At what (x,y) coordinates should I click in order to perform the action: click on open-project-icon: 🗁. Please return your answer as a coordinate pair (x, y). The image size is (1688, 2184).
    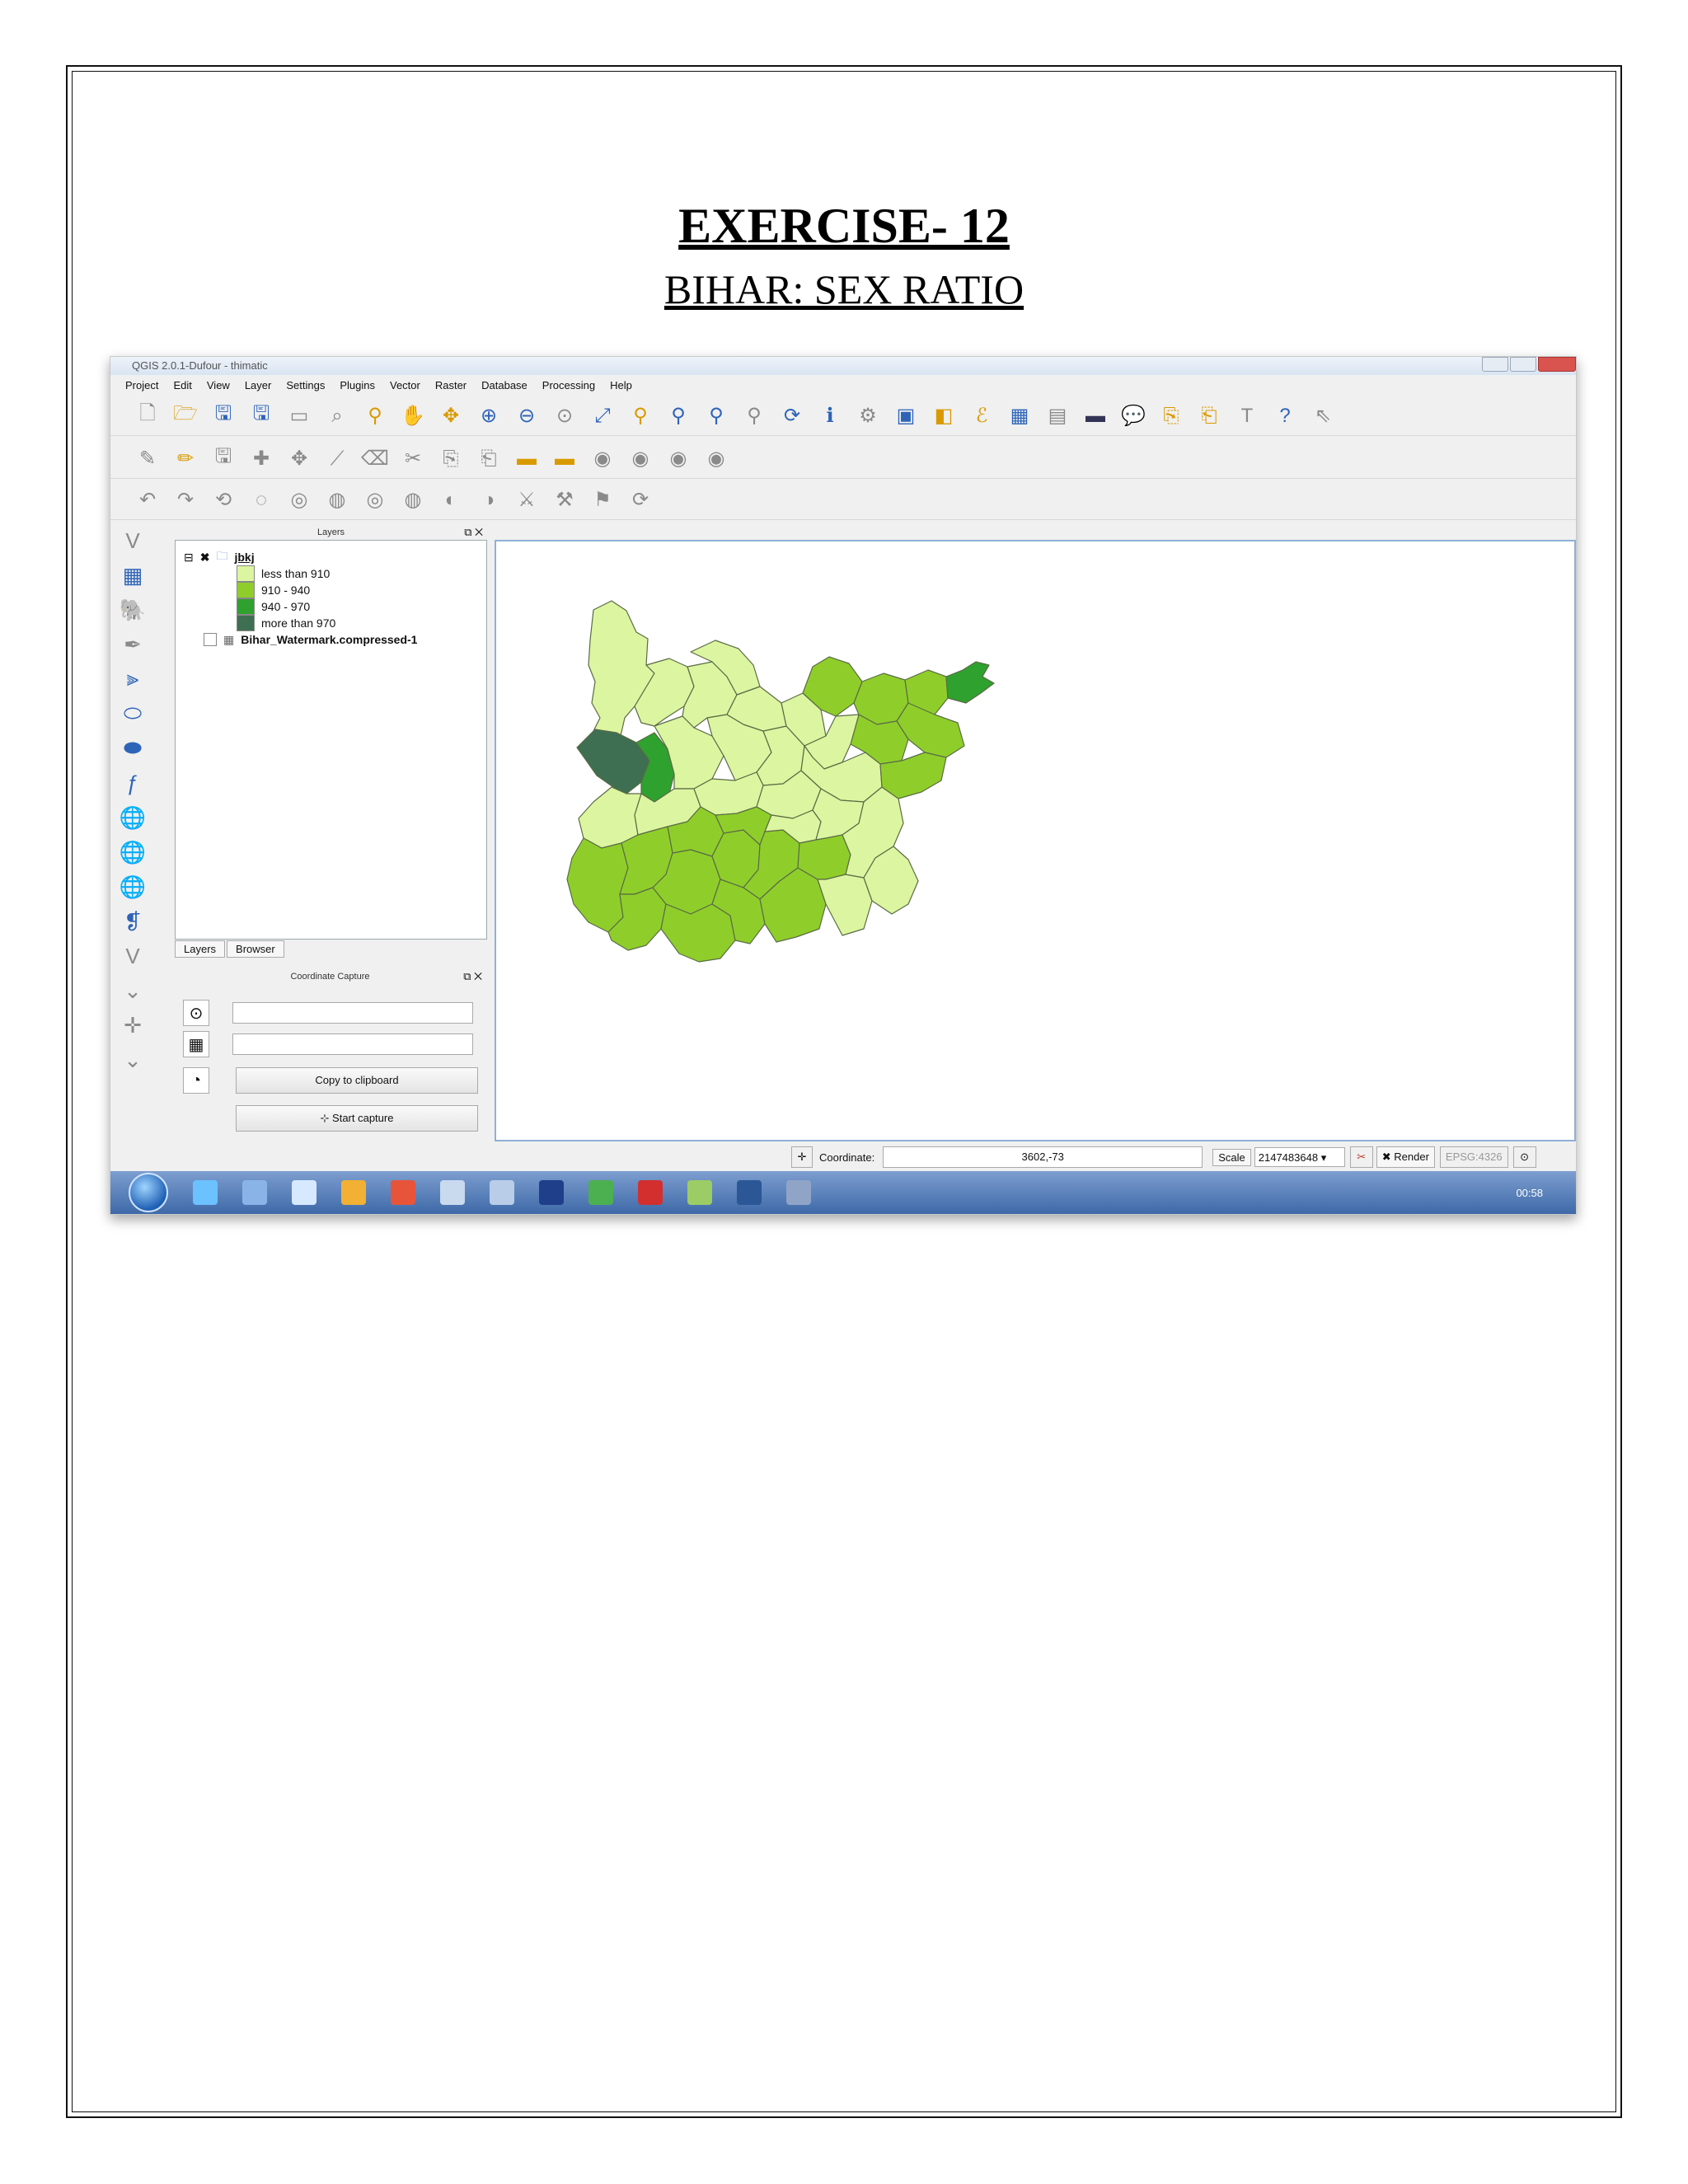
    Looking at the image, I should click on (185, 415).